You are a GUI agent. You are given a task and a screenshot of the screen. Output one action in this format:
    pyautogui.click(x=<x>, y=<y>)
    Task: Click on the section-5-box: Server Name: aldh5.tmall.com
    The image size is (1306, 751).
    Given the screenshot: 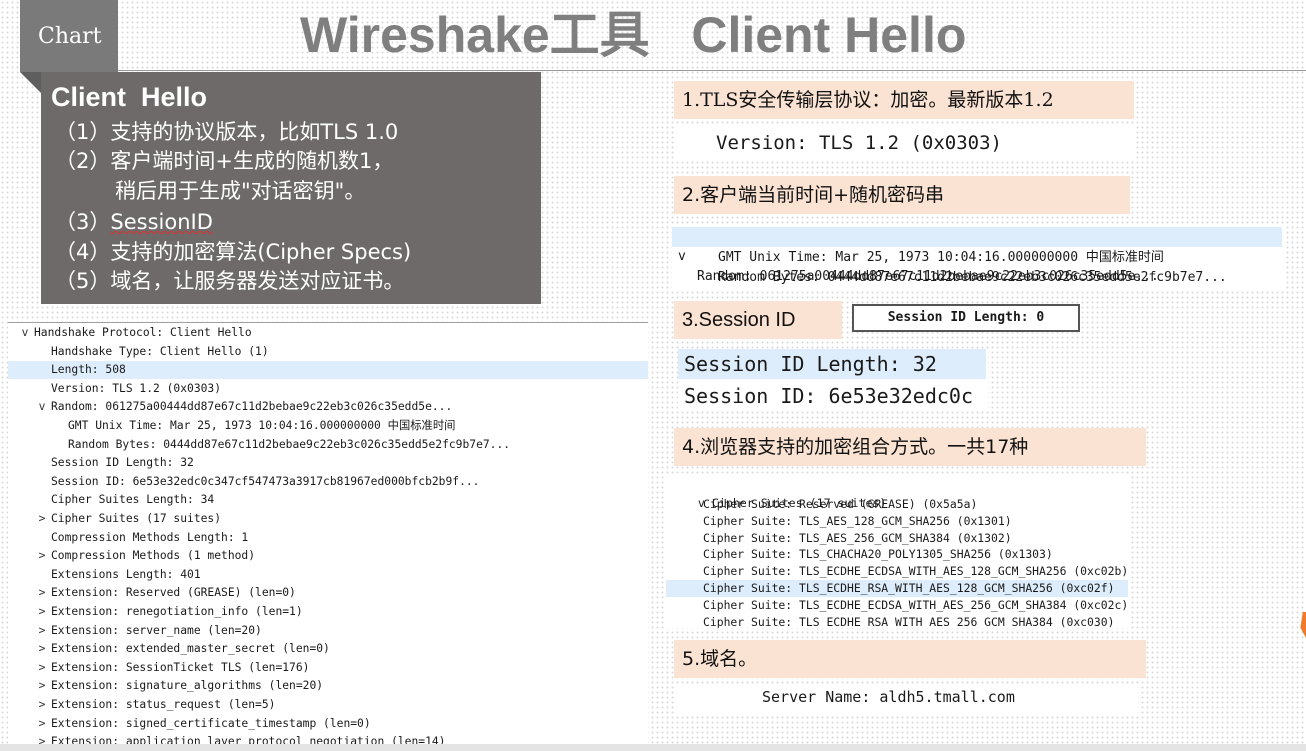 What is the action you would take?
    pyautogui.click(x=906, y=699)
    